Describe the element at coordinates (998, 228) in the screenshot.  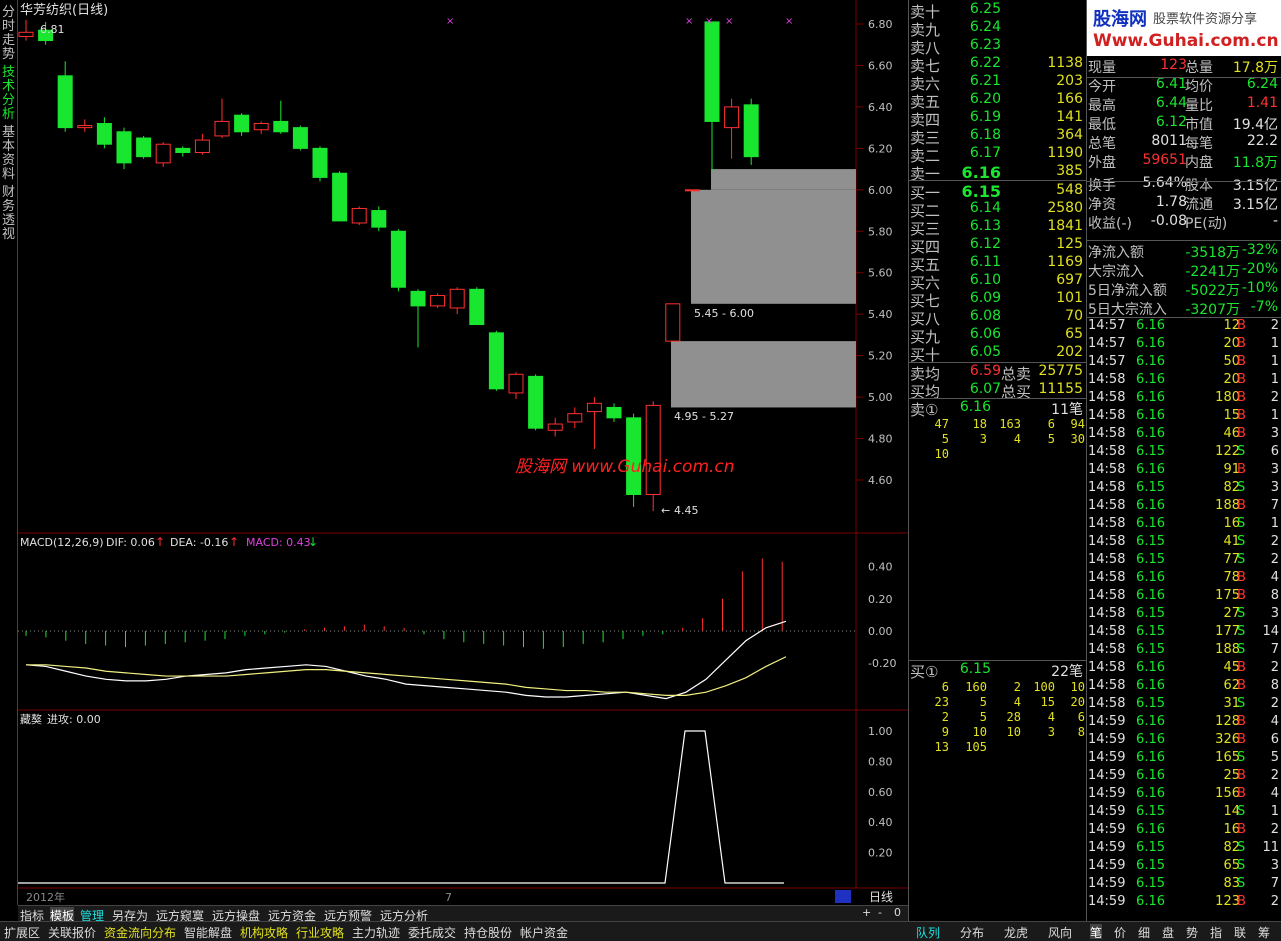
I see `bid-row: 买三 6.13 1841` at that location.